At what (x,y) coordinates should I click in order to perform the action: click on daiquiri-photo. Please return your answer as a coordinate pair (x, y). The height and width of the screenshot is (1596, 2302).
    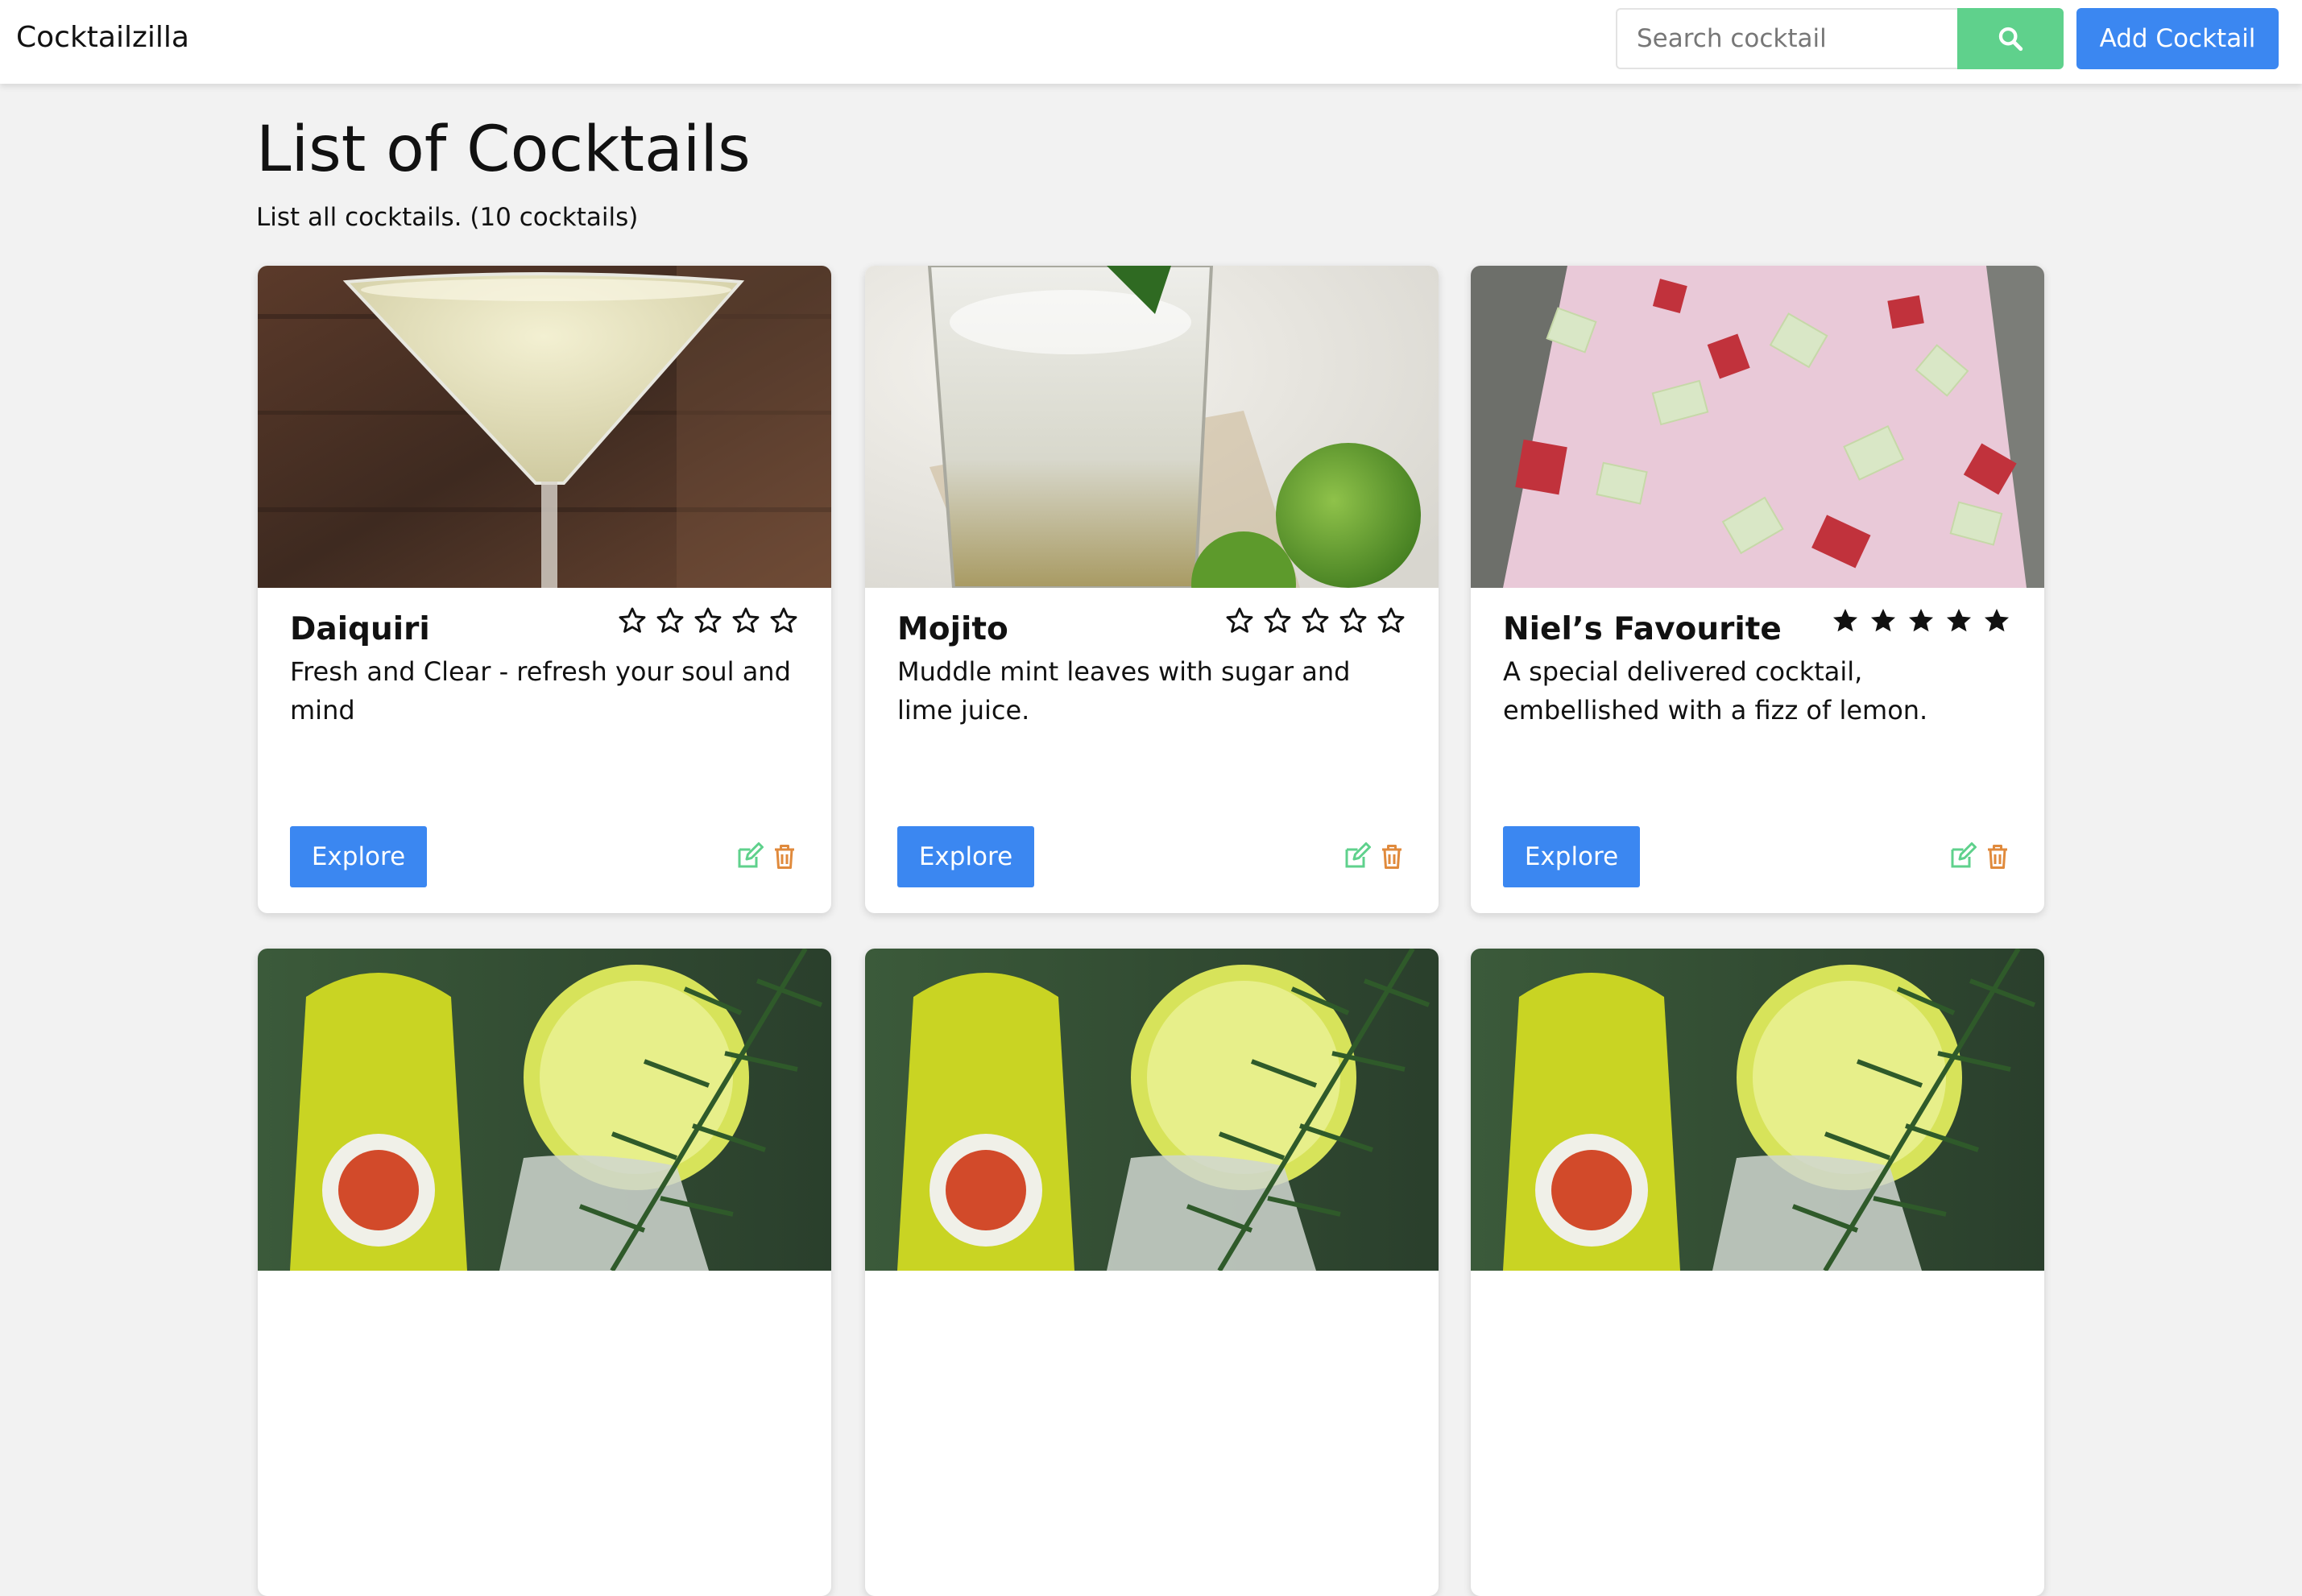
    Looking at the image, I should click on (544, 427).